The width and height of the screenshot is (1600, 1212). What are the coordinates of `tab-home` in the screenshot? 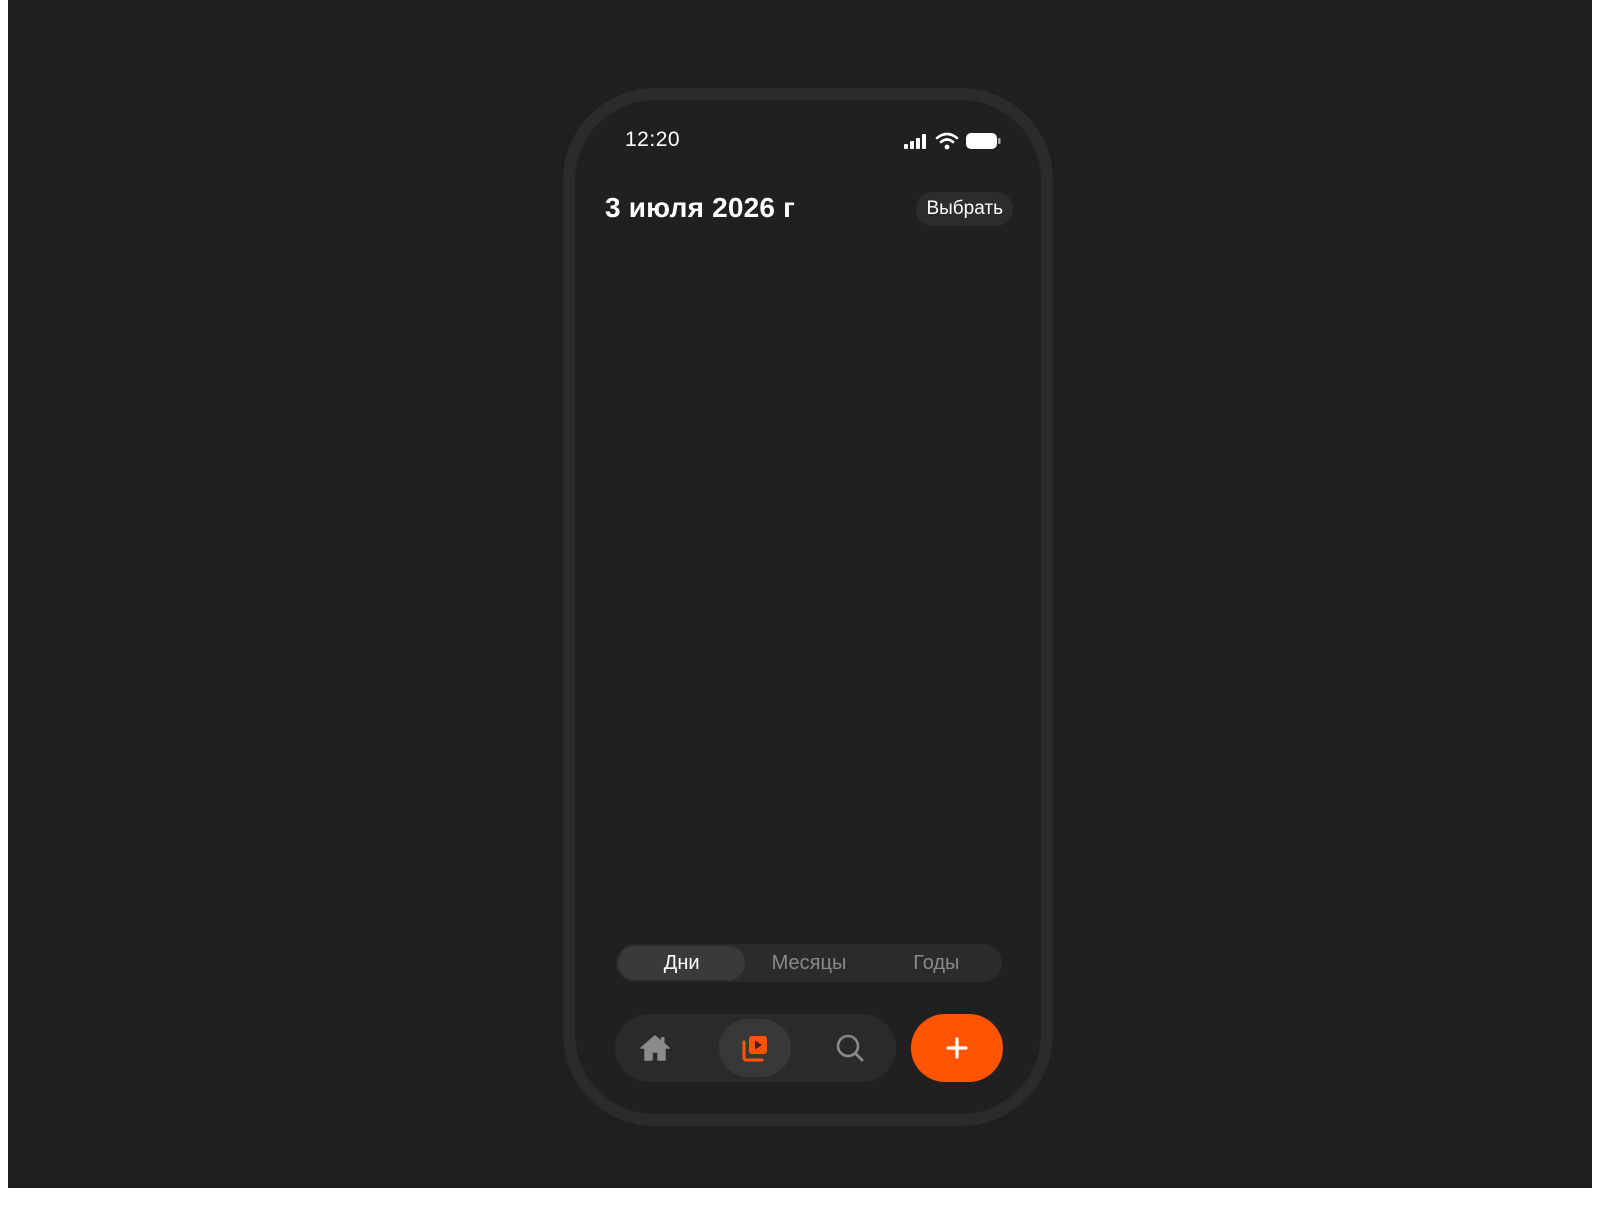 It's located at (655, 1048).